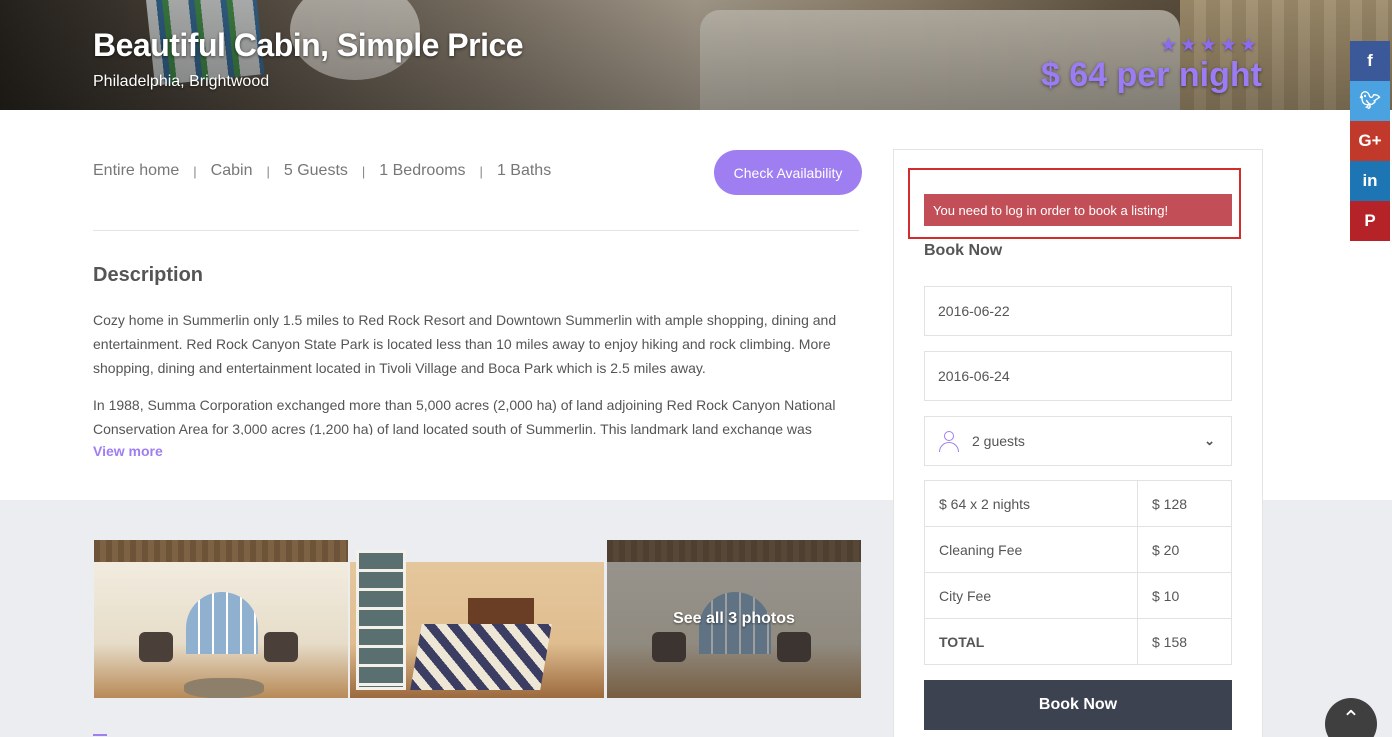 The width and height of the screenshot is (1392, 737). I want to click on book-now-button: Book Now, so click(1078, 705).